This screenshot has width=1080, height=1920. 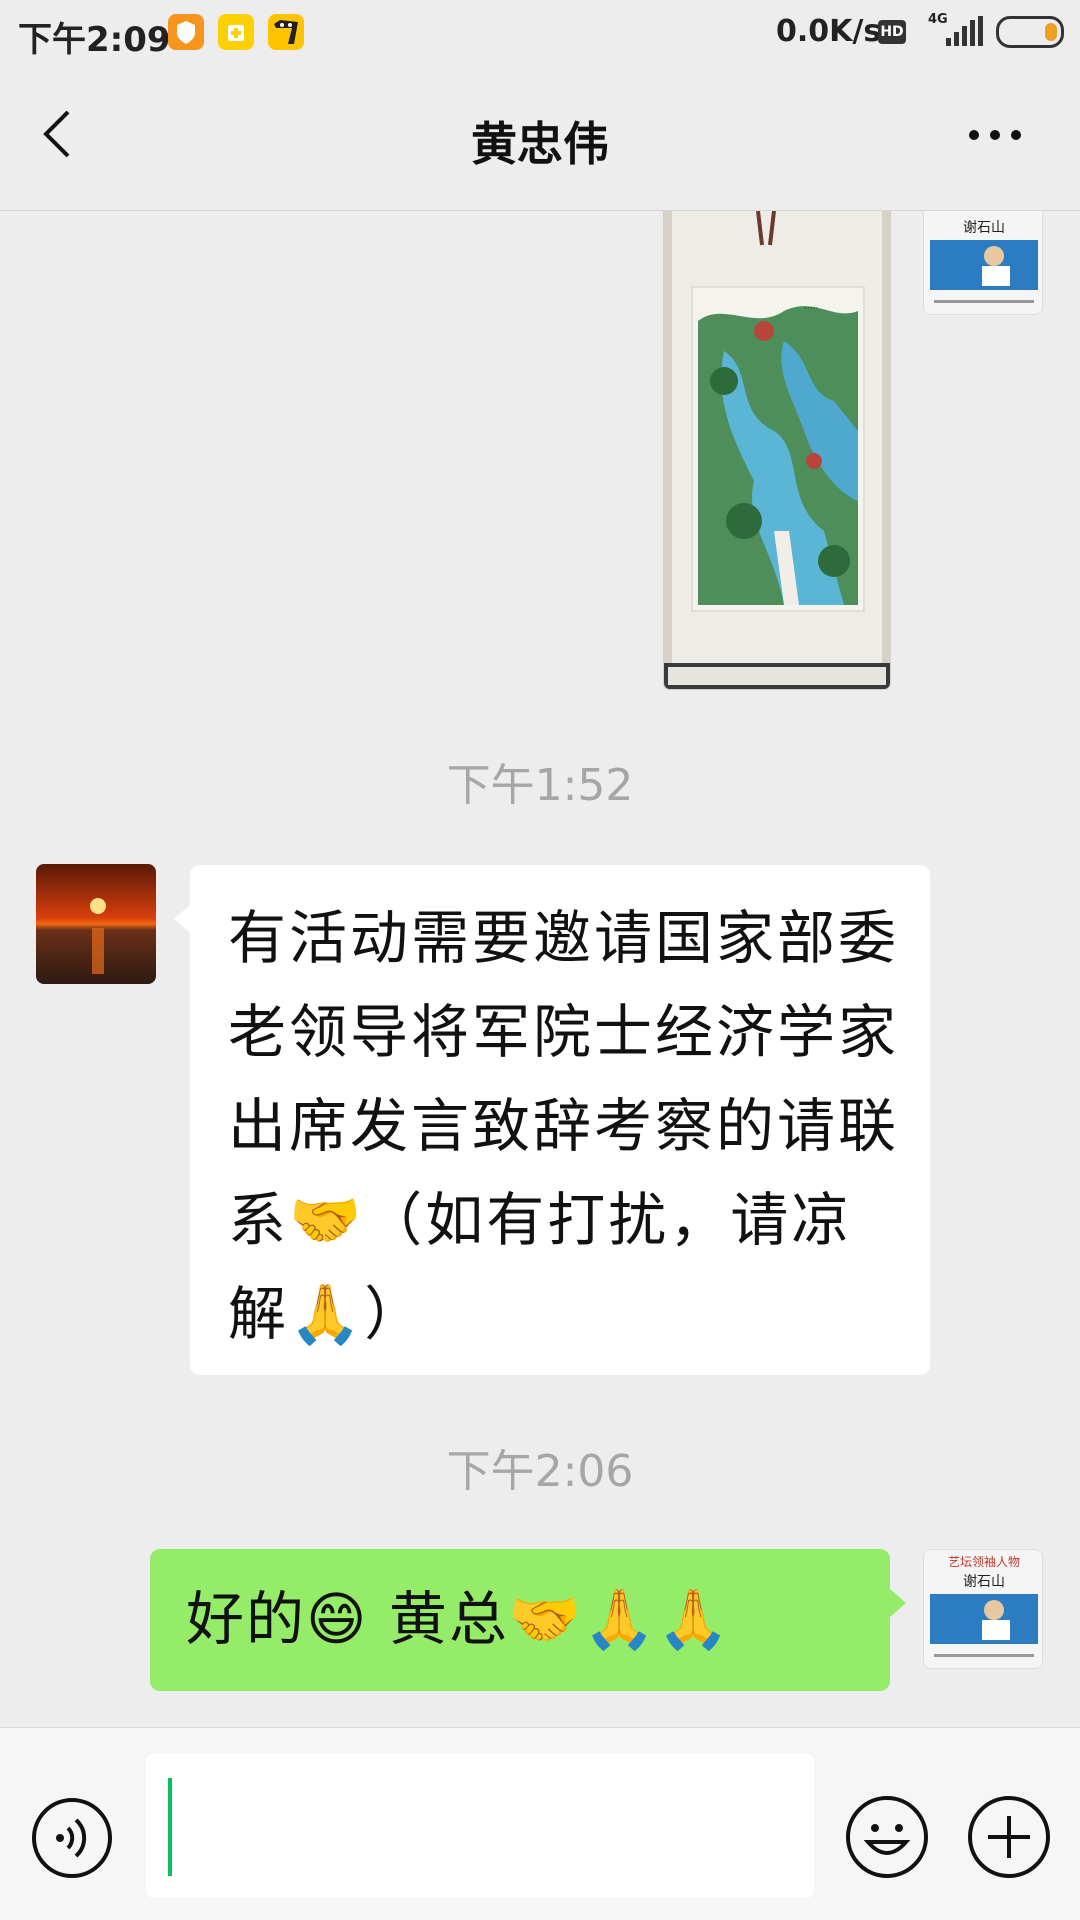 I want to click on more-dots-icon, so click(x=995, y=135).